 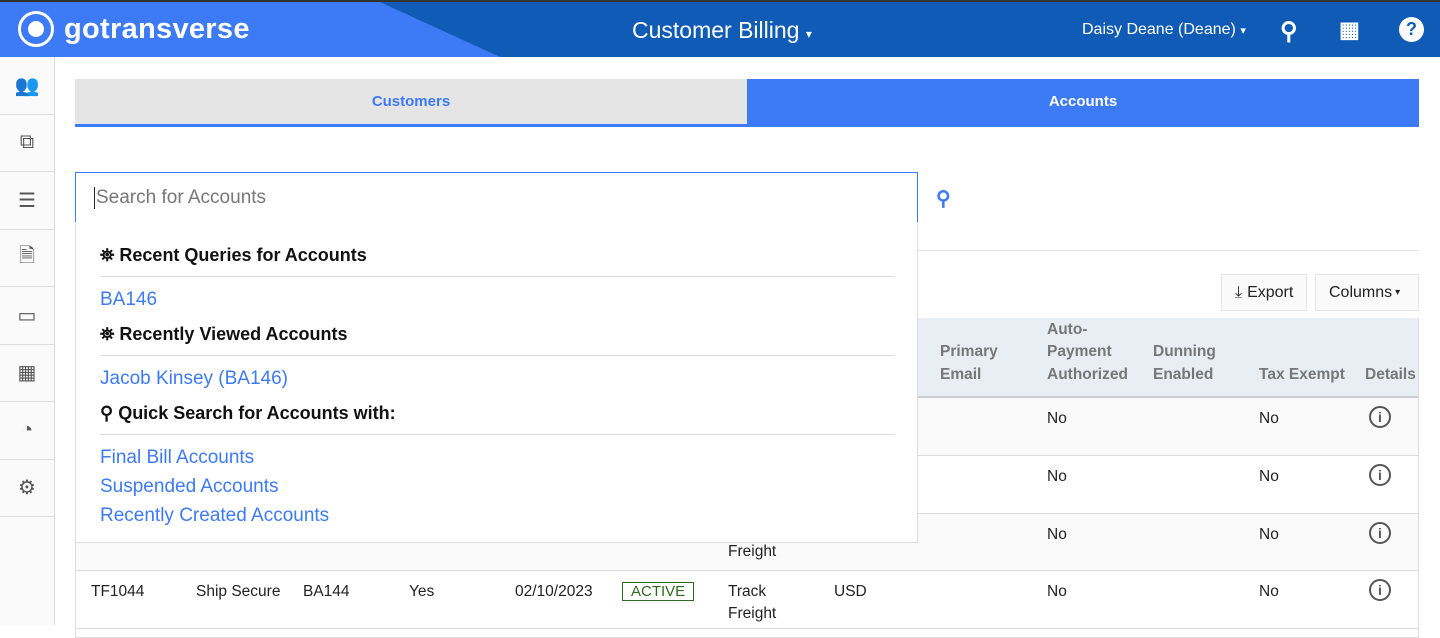 I want to click on quick-search-heading: ⚲ Quick Search for Accounts with:, so click(x=497, y=419).